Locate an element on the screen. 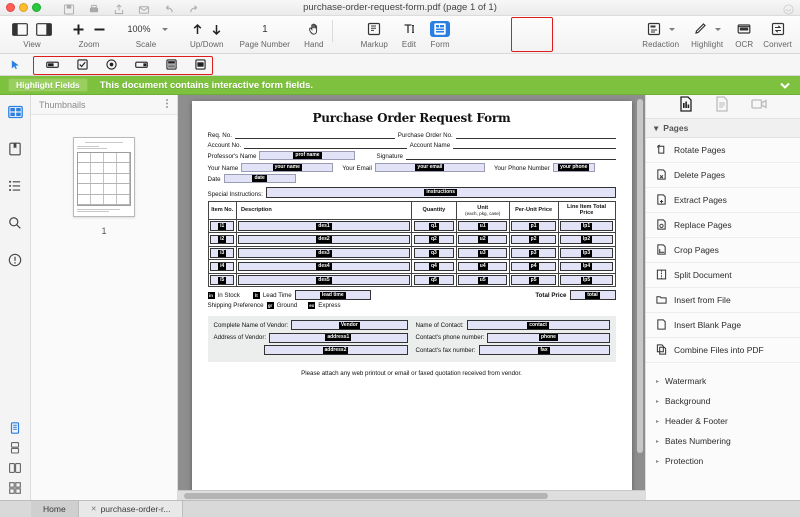 Image resolution: width=800 pixels, height=517 pixels. sidebar-left-toggle-icon is located at coordinates (20, 29).